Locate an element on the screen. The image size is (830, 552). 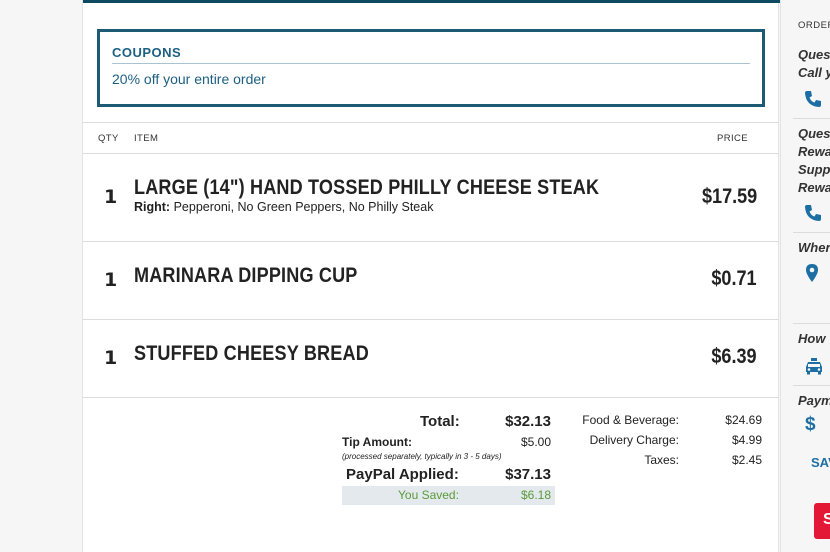
taxes-label: Taxes: is located at coordinates (661, 460).